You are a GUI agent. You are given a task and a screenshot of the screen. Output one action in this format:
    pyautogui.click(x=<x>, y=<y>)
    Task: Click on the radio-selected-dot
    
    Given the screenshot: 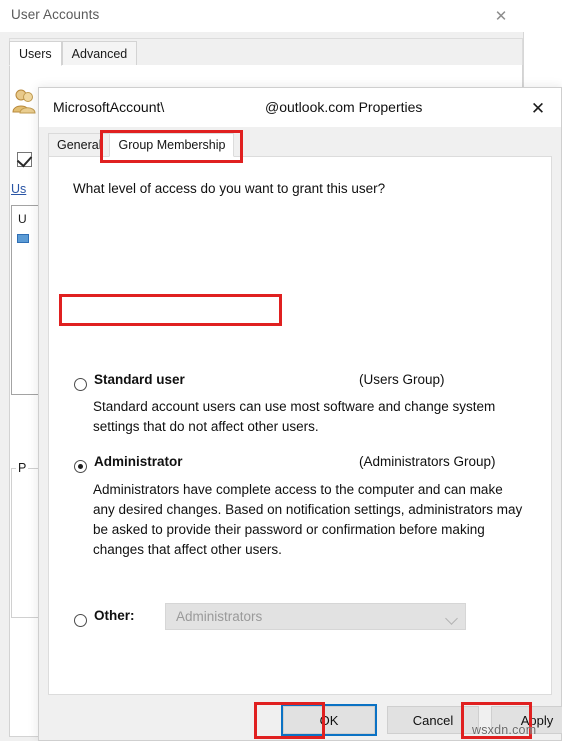 What is the action you would take?
    pyautogui.click(x=80, y=466)
    